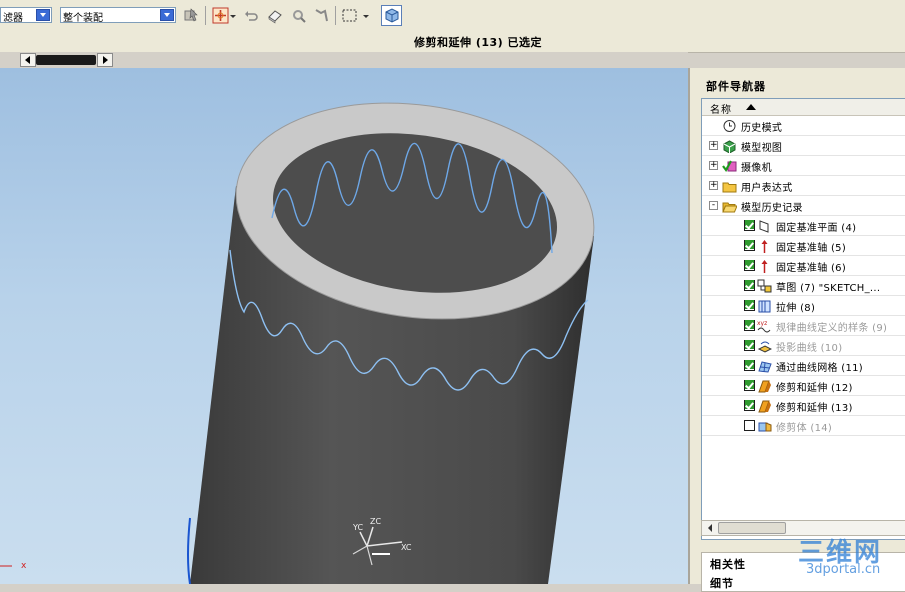 Image resolution: width=905 pixels, height=592 pixels. What do you see at coordinates (811, 268) in the screenshot?
I see `tree-row-label: 固定基准轴 (6)` at bounding box center [811, 268].